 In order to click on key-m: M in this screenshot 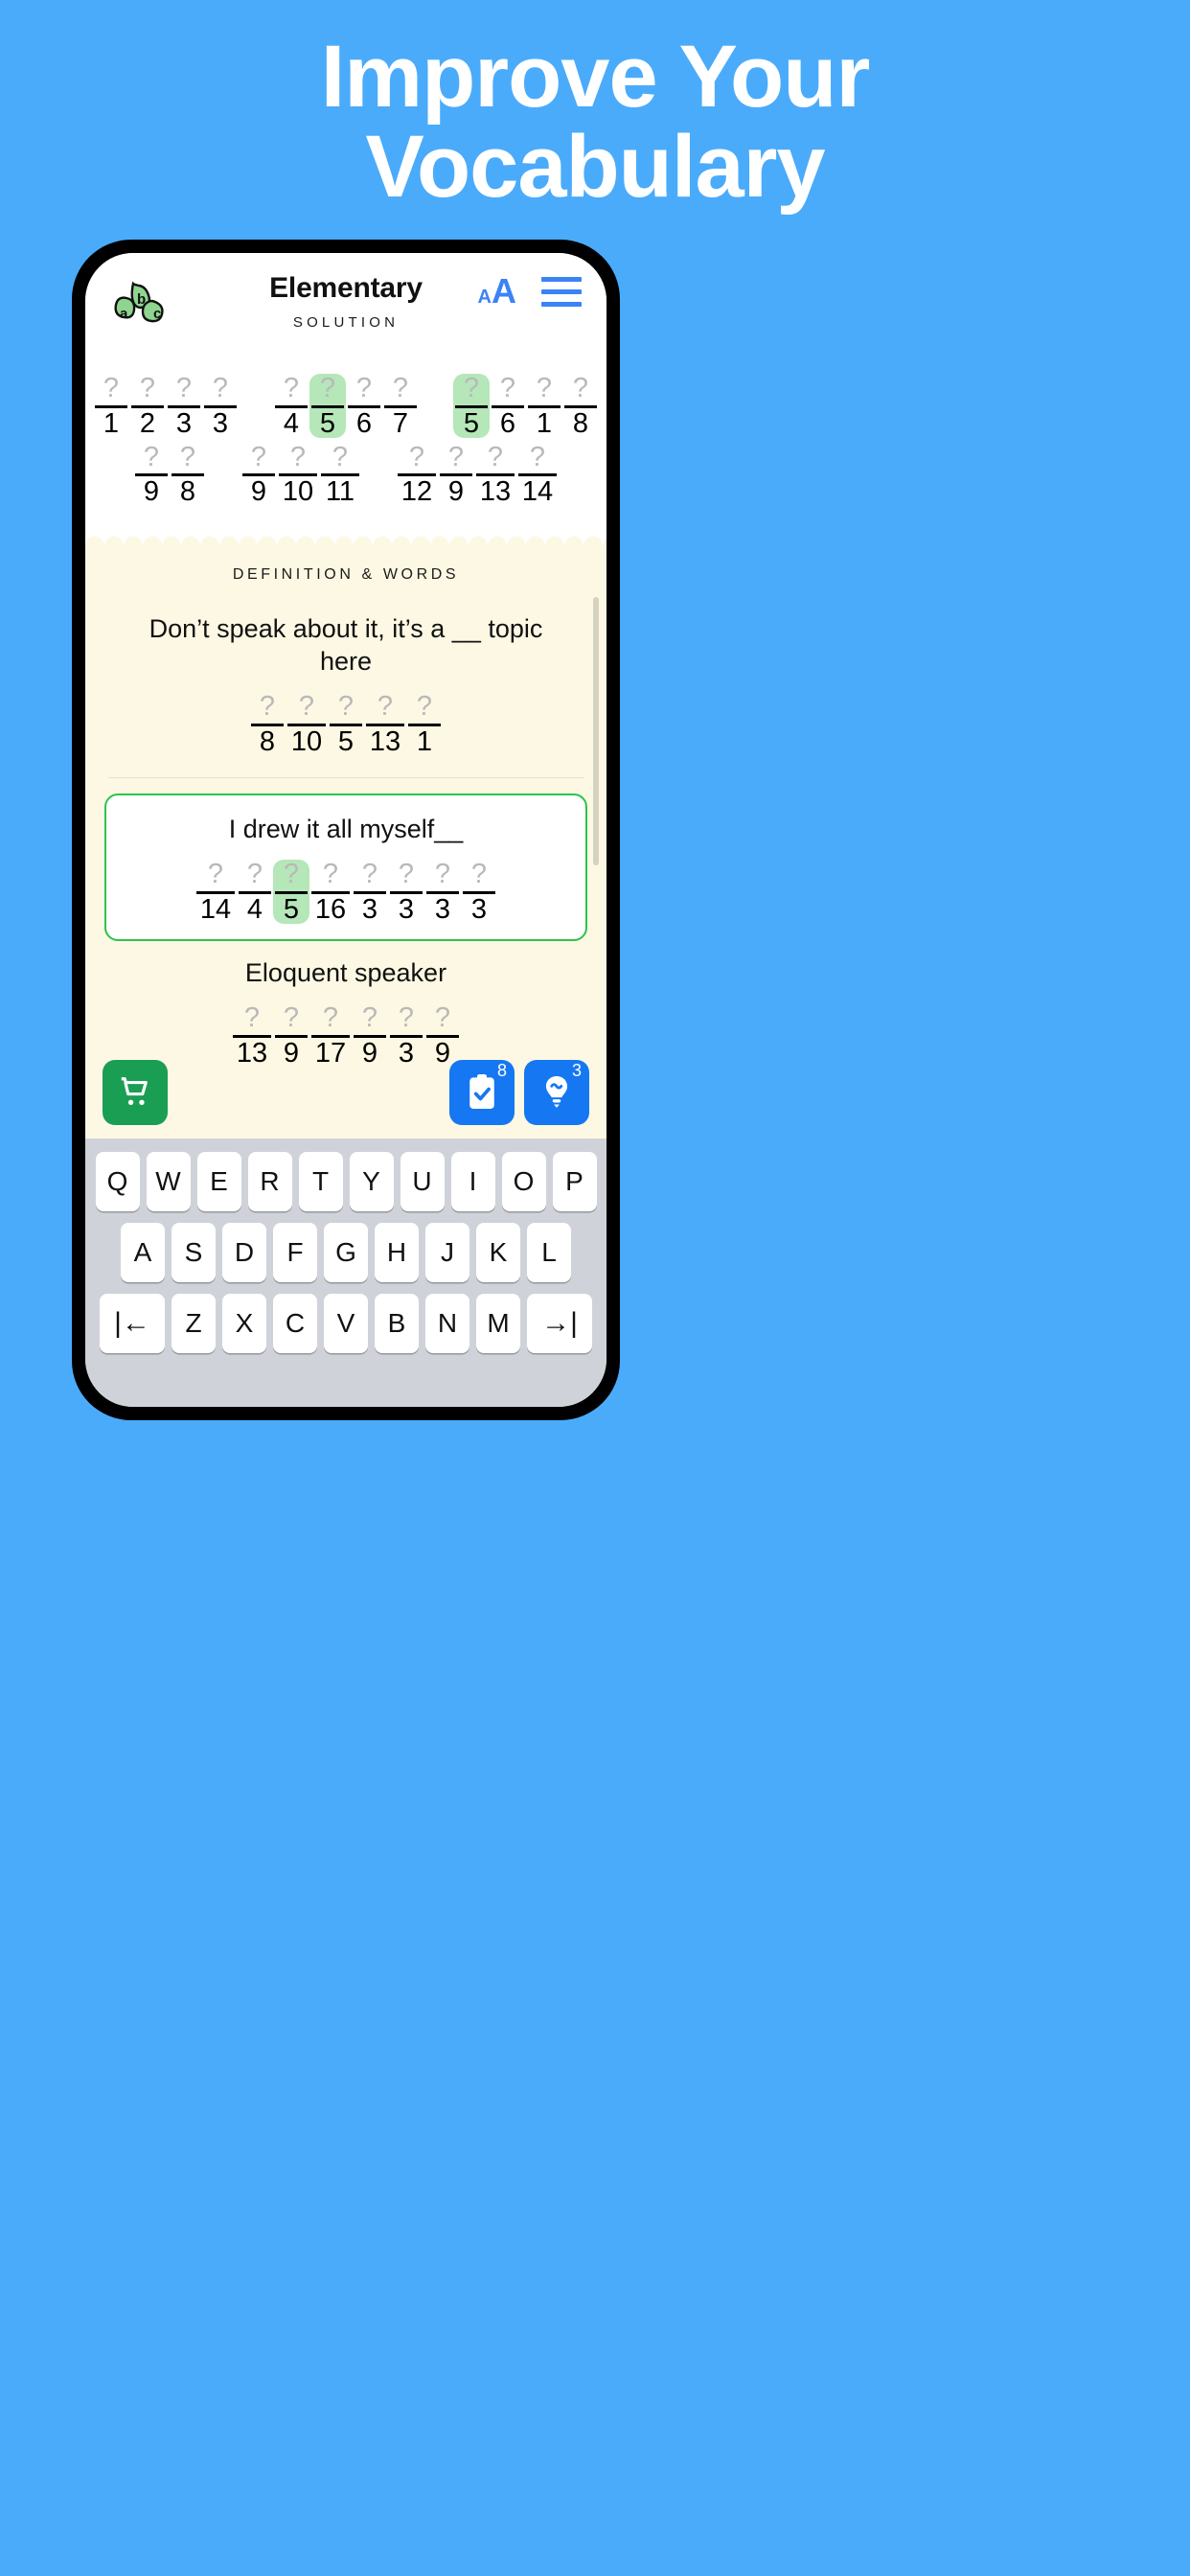, I will do `click(498, 1323)`.